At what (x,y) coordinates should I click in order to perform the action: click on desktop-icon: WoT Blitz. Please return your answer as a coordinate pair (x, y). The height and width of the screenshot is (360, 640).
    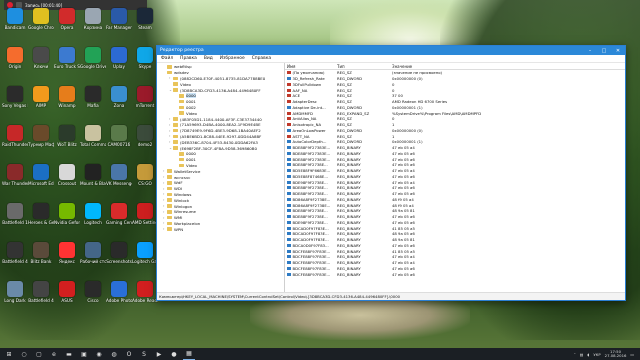
    Looking at the image, I should click on (67, 136).